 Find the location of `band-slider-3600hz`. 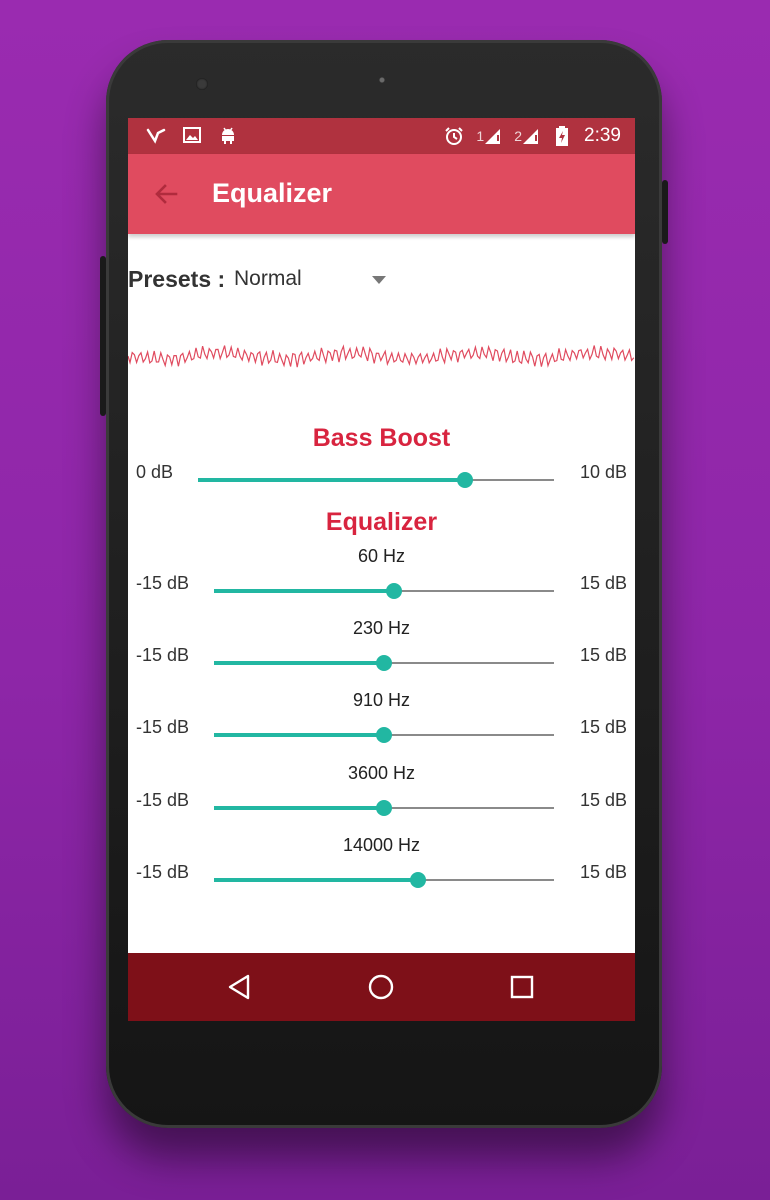

band-slider-3600hz is located at coordinates (384, 808).